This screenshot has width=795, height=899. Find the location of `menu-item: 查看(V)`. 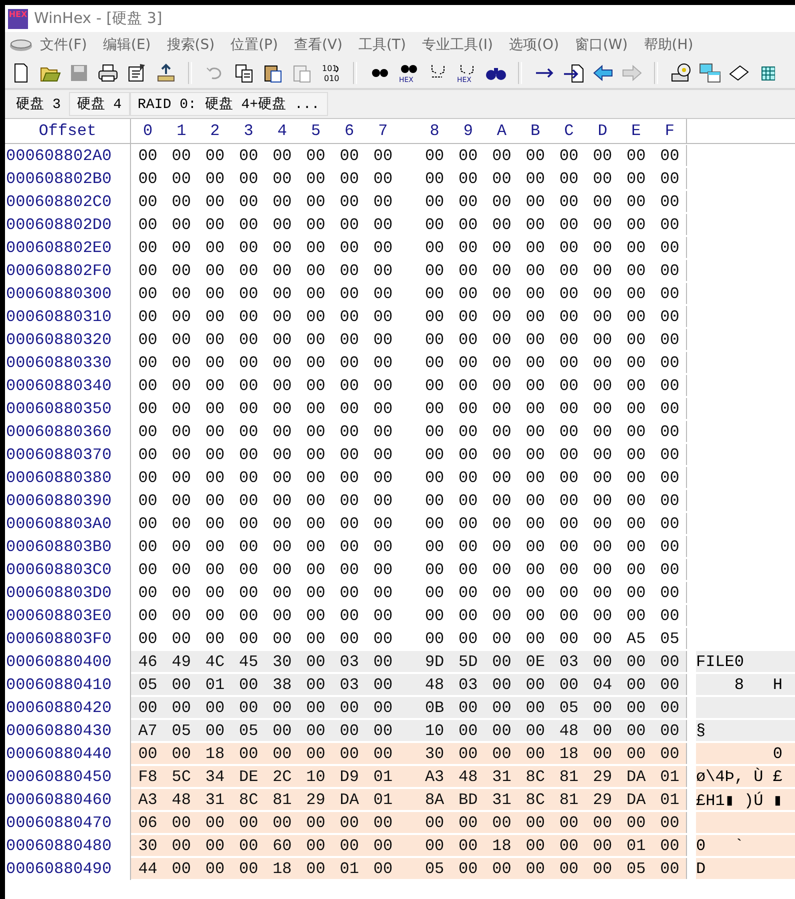

menu-item: 查看(V) is located at coordinates (319, 45).